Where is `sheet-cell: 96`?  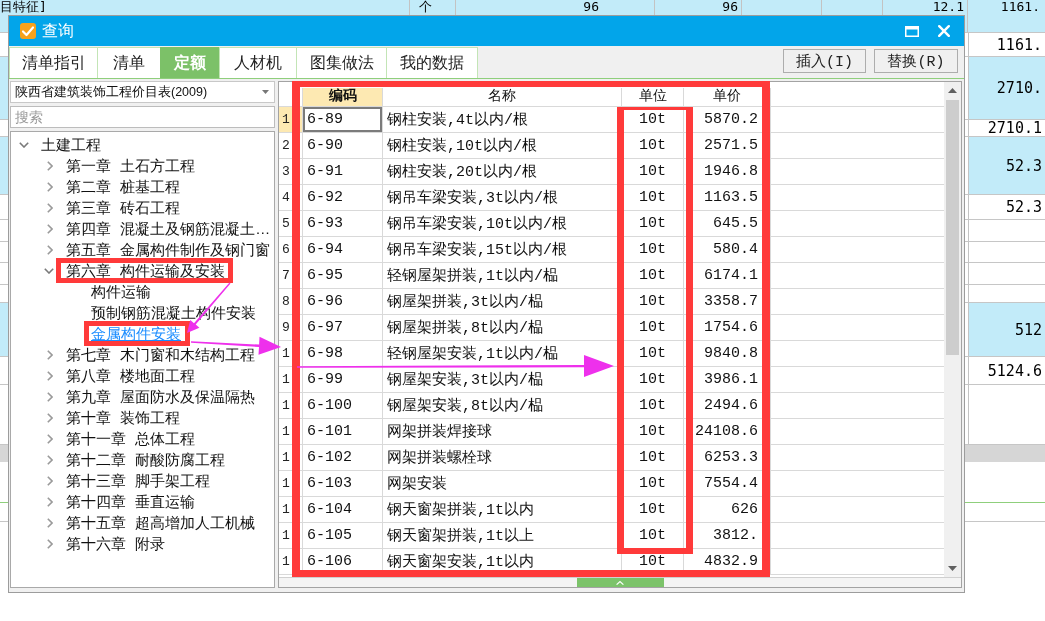 sheet-cell: 96 is located at coordinates (730, 7).